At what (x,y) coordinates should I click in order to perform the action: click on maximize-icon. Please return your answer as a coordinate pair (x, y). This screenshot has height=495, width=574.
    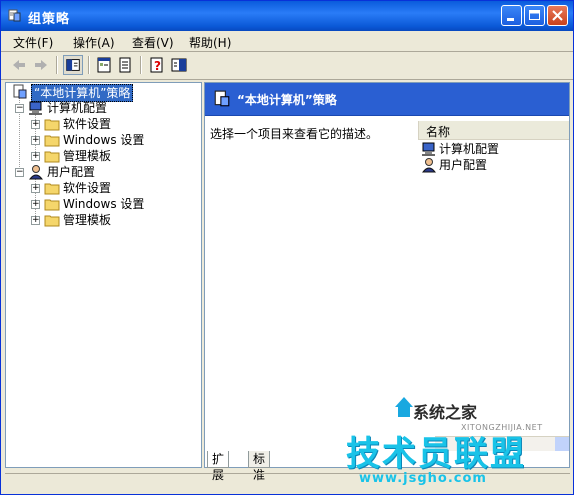
    Looking at the image, I should click on (534, 15).